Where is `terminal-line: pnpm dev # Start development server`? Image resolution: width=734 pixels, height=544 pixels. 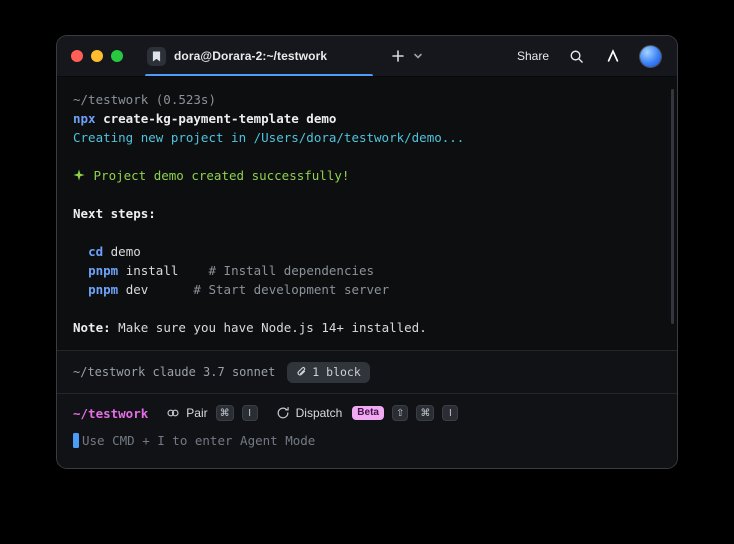 terminal-line: pnpm dev # Start development server is located at coordinates (367, 289).